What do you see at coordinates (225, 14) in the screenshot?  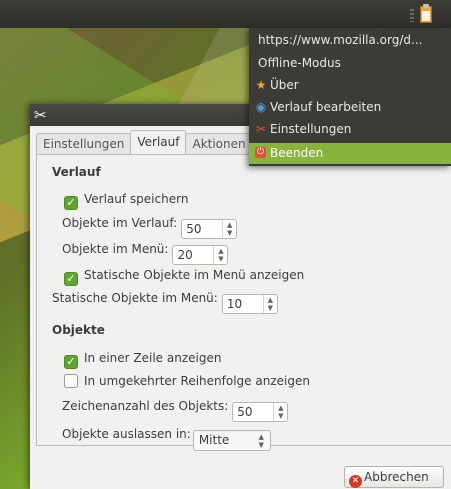 I see `top-panel` at bounding box center [225, 14].